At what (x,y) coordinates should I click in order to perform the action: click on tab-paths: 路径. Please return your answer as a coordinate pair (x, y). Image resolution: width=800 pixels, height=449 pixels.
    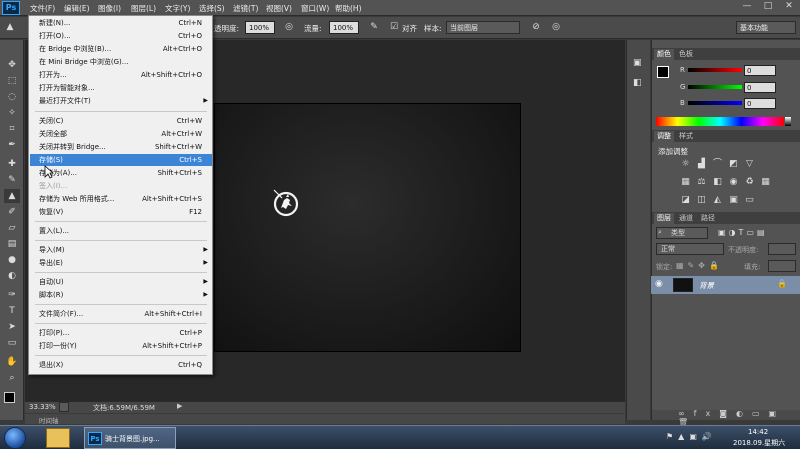
    Looking at the image, I should click on (708, 218).